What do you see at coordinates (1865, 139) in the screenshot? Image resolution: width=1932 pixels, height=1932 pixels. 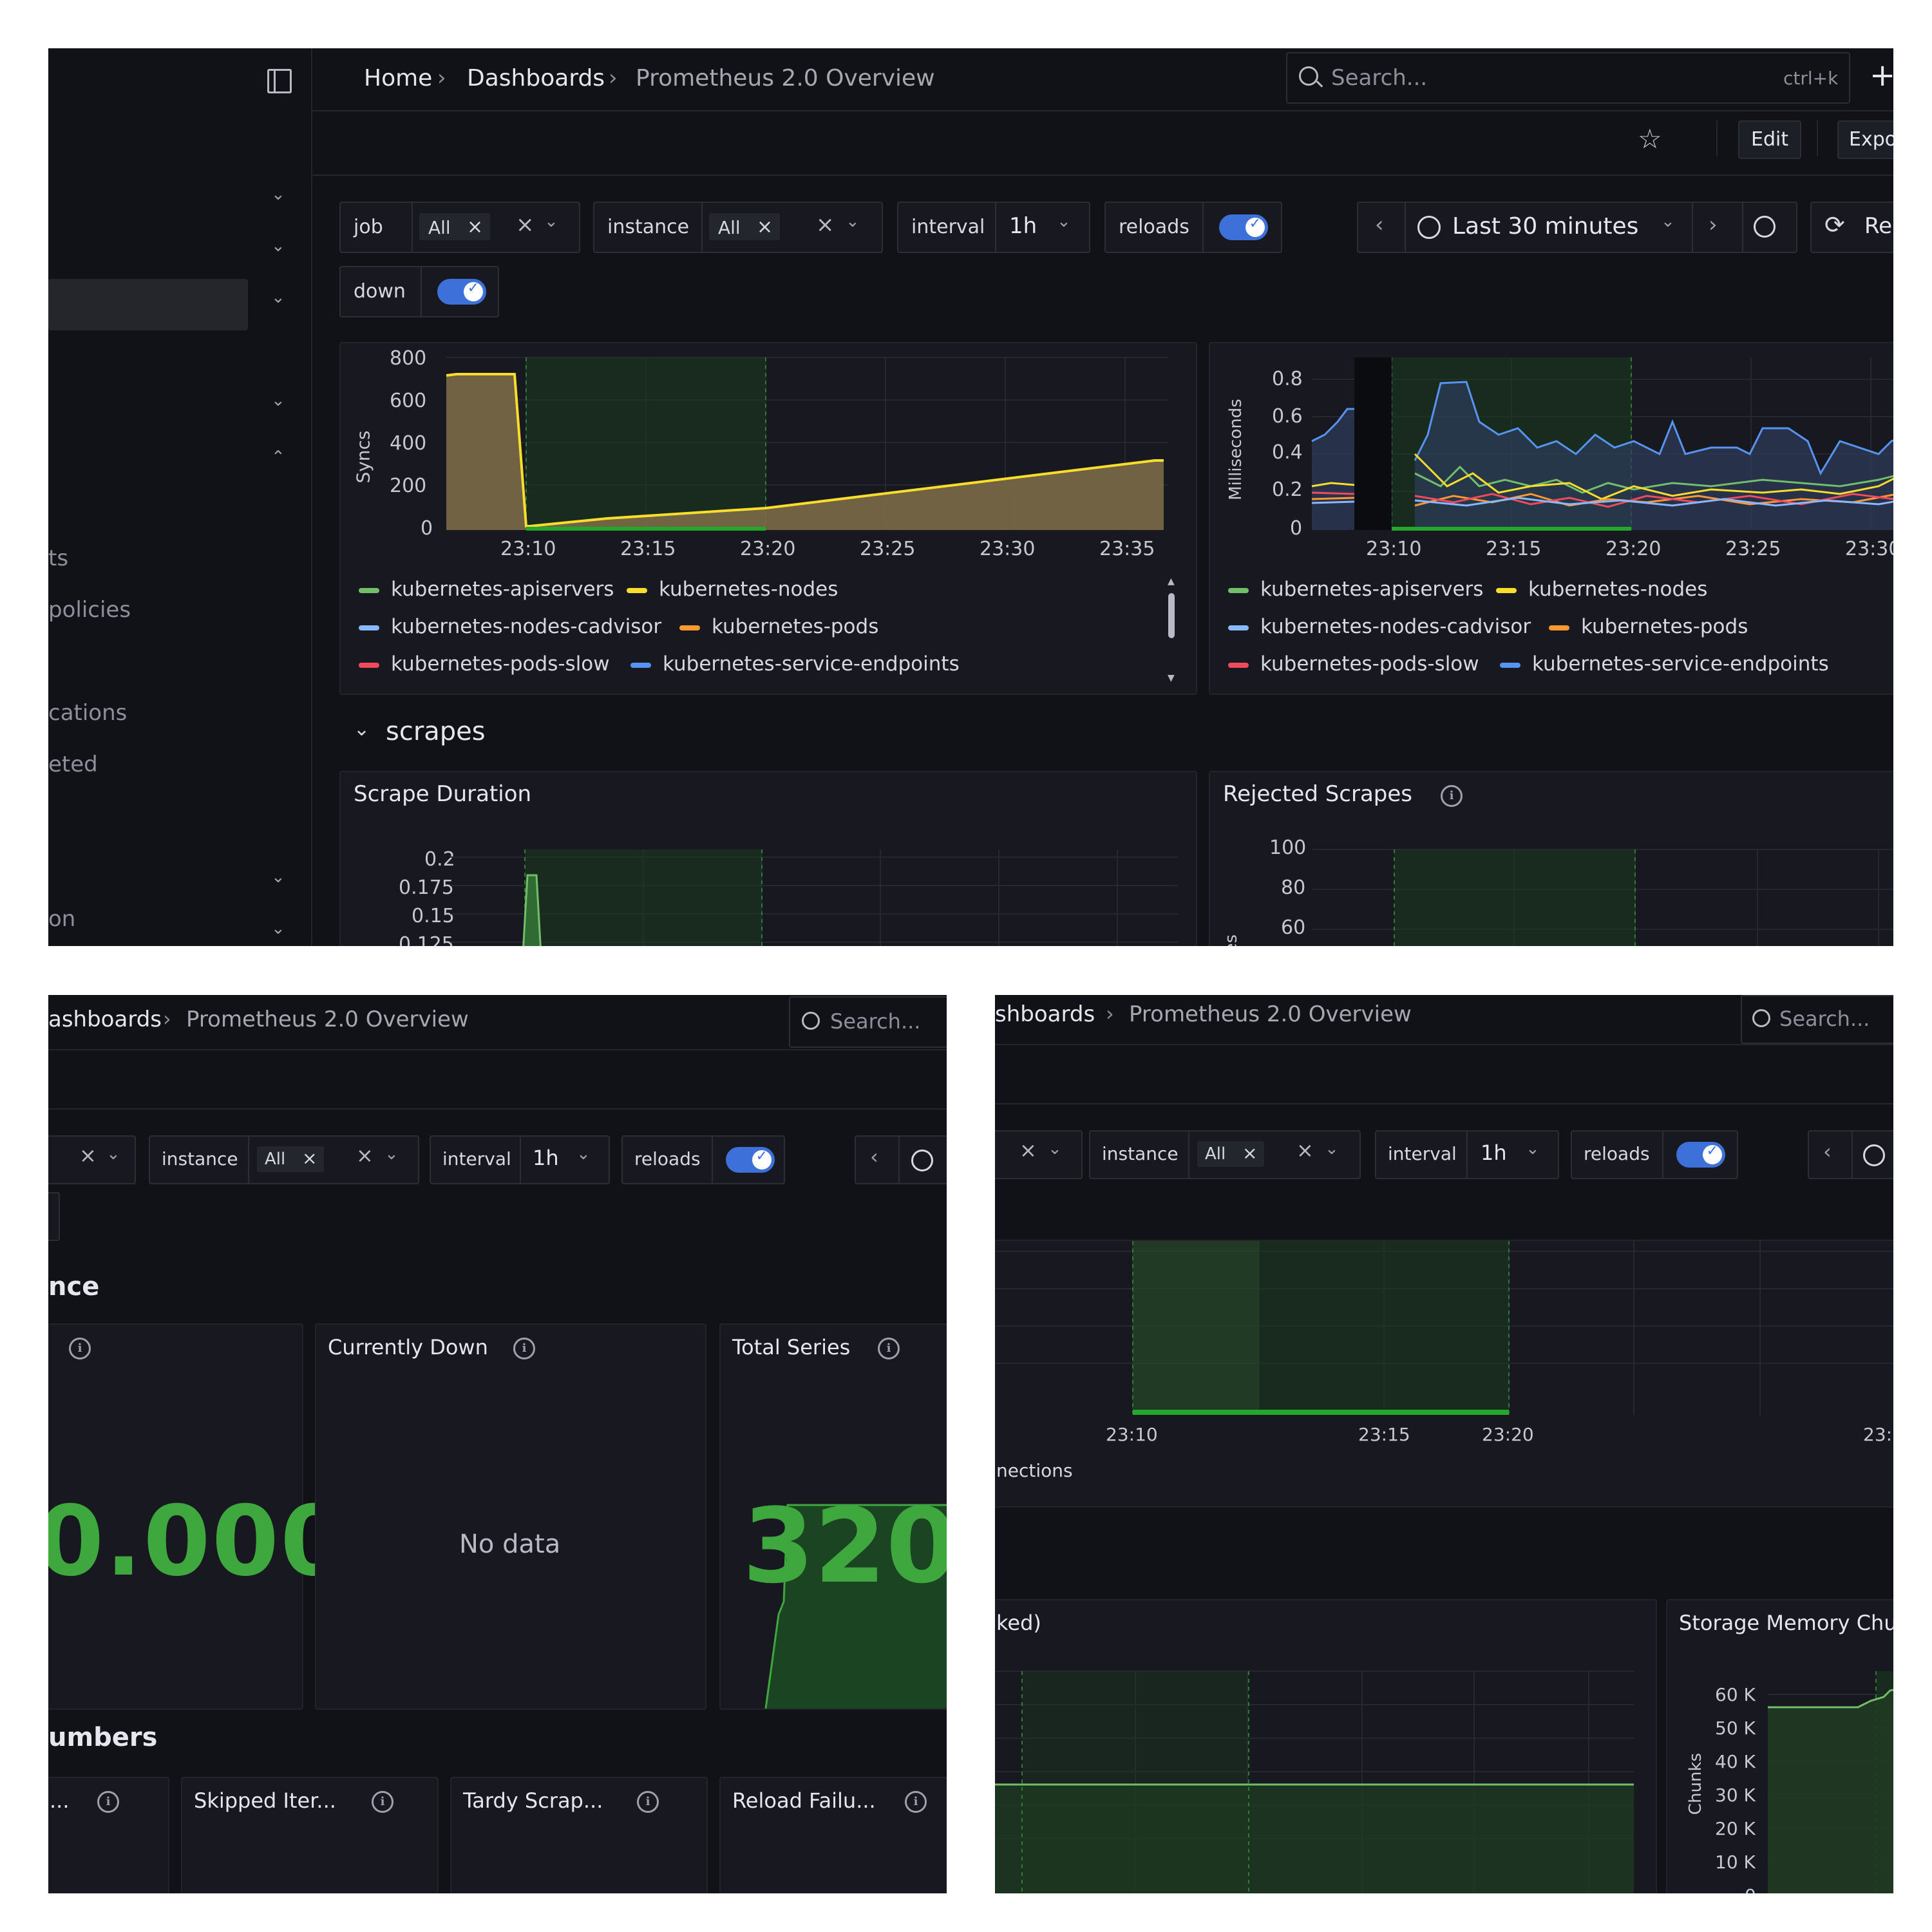 I see `export-button: Expo` at bounding box center [1865, 139].